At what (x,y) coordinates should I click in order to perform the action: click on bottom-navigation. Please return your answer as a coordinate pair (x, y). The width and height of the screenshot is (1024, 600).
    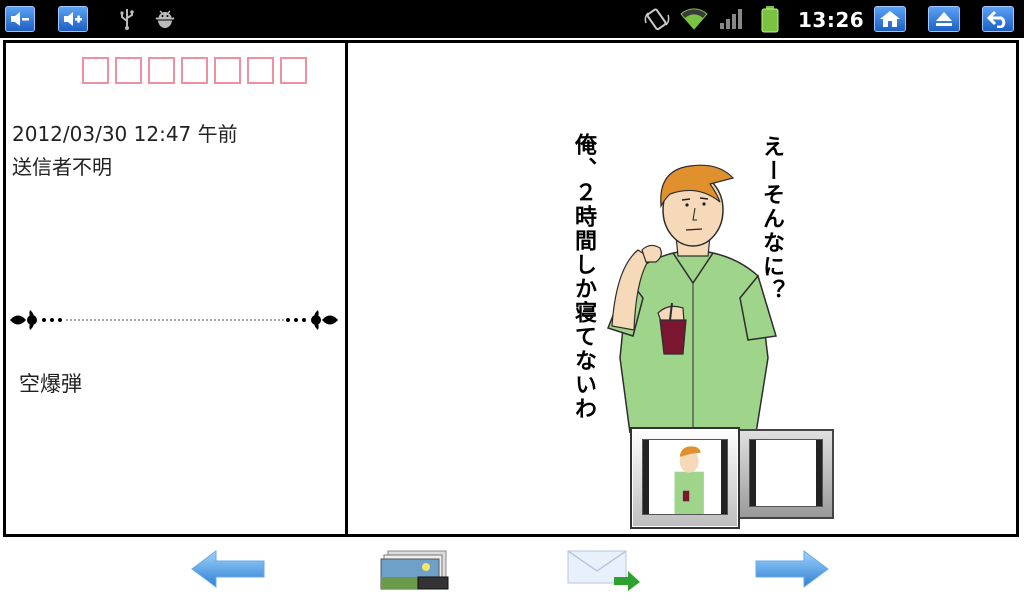
    Looking at the image, I should click on (512, 569).